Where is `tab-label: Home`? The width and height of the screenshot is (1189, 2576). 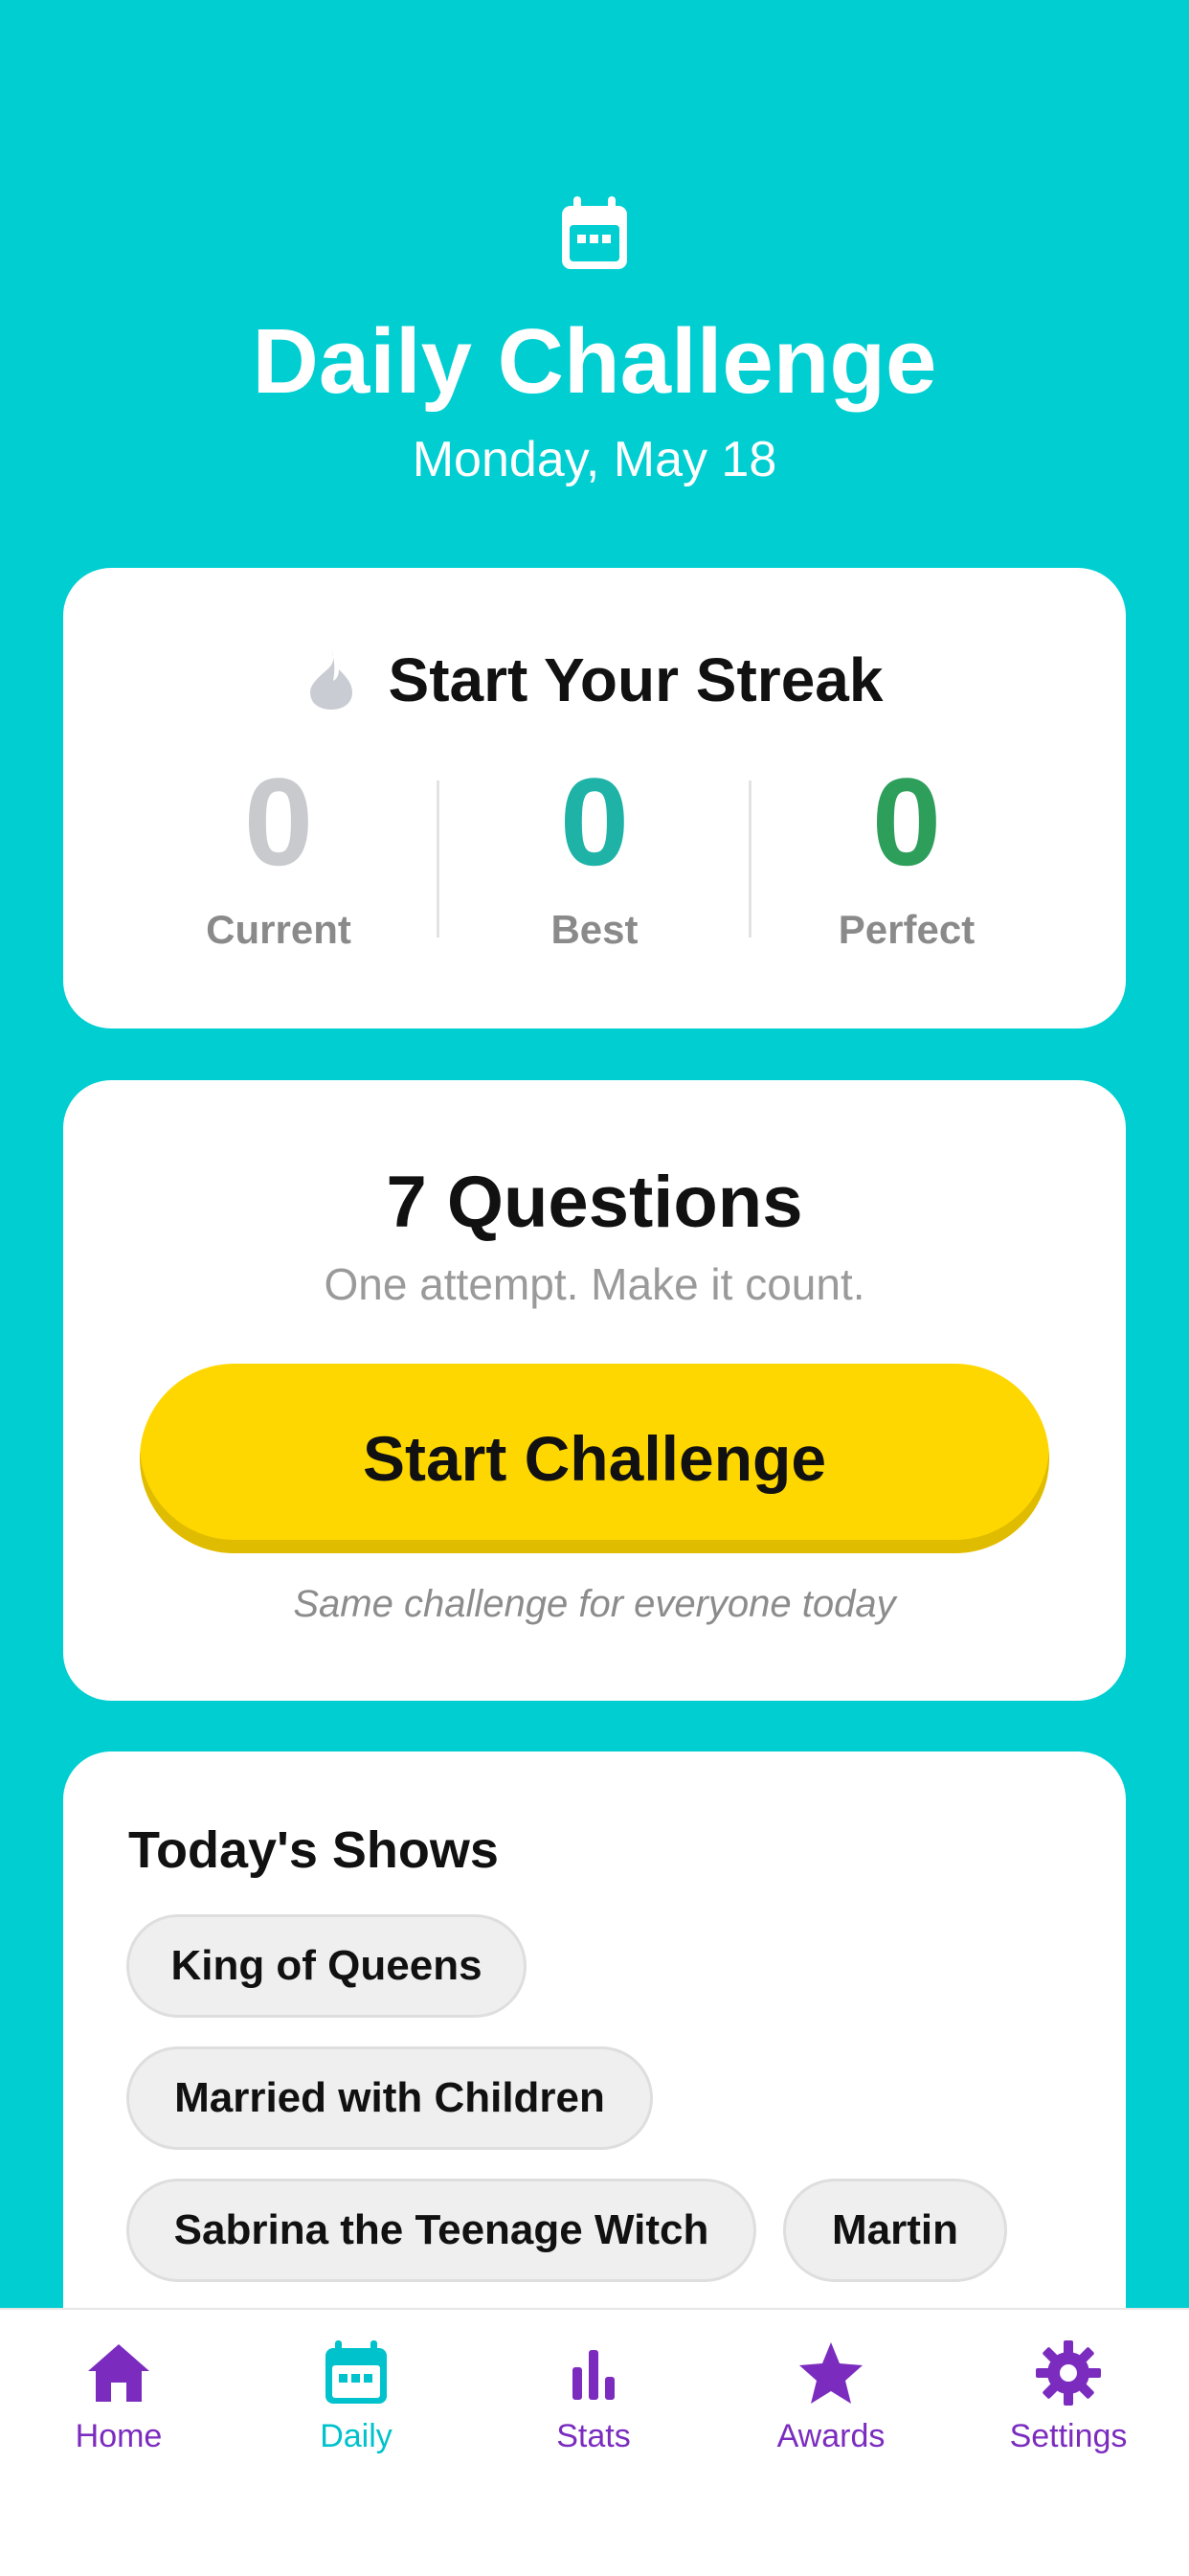 tab-label: Home is located at coordinates (119, 2436).